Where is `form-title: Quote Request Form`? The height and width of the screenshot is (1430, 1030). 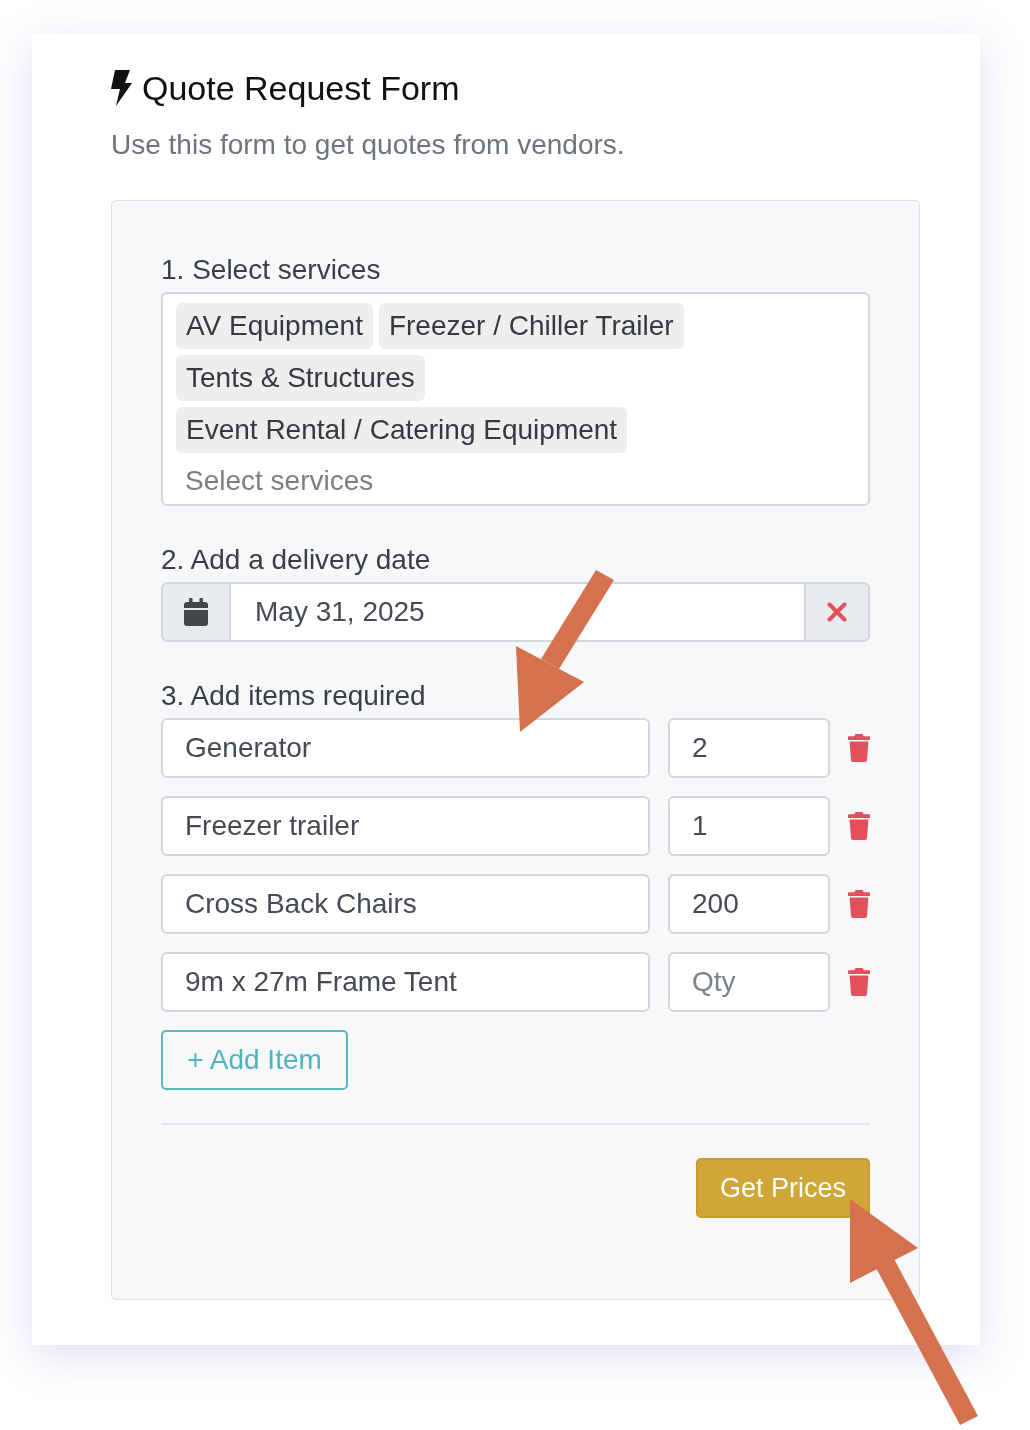 form-title: Quote Request Form is located at coordinates (301, 88).